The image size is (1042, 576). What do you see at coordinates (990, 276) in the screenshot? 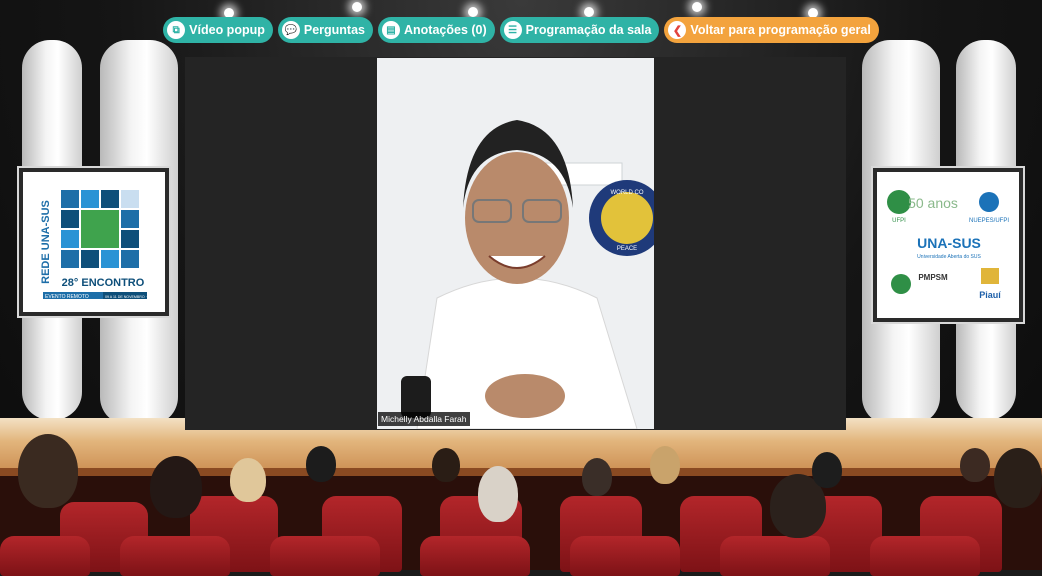
I see `piaui-crest-icon` at bounding box center [990, 276].